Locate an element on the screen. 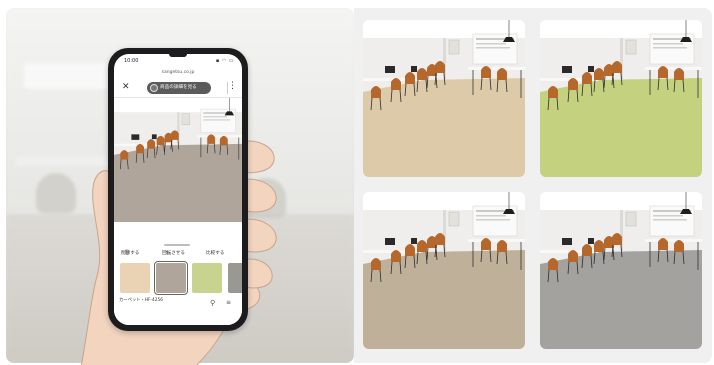 This screenshot has height=365, width=714. swatch-taupe is located at coordinates (171, 278).